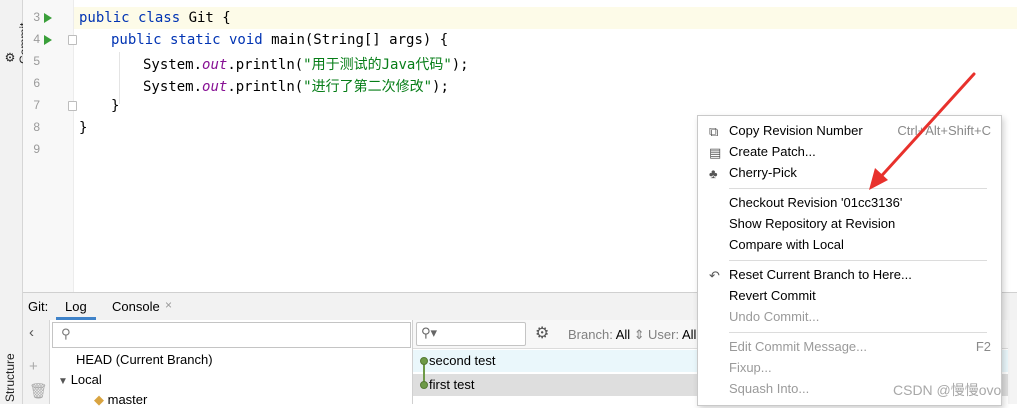 Image resolution: width=1017 pixels, height=408 pixels. Describe the element at coordinates (10, 57) in the screenshot. I see `commit-icon: ⚙` at that location.